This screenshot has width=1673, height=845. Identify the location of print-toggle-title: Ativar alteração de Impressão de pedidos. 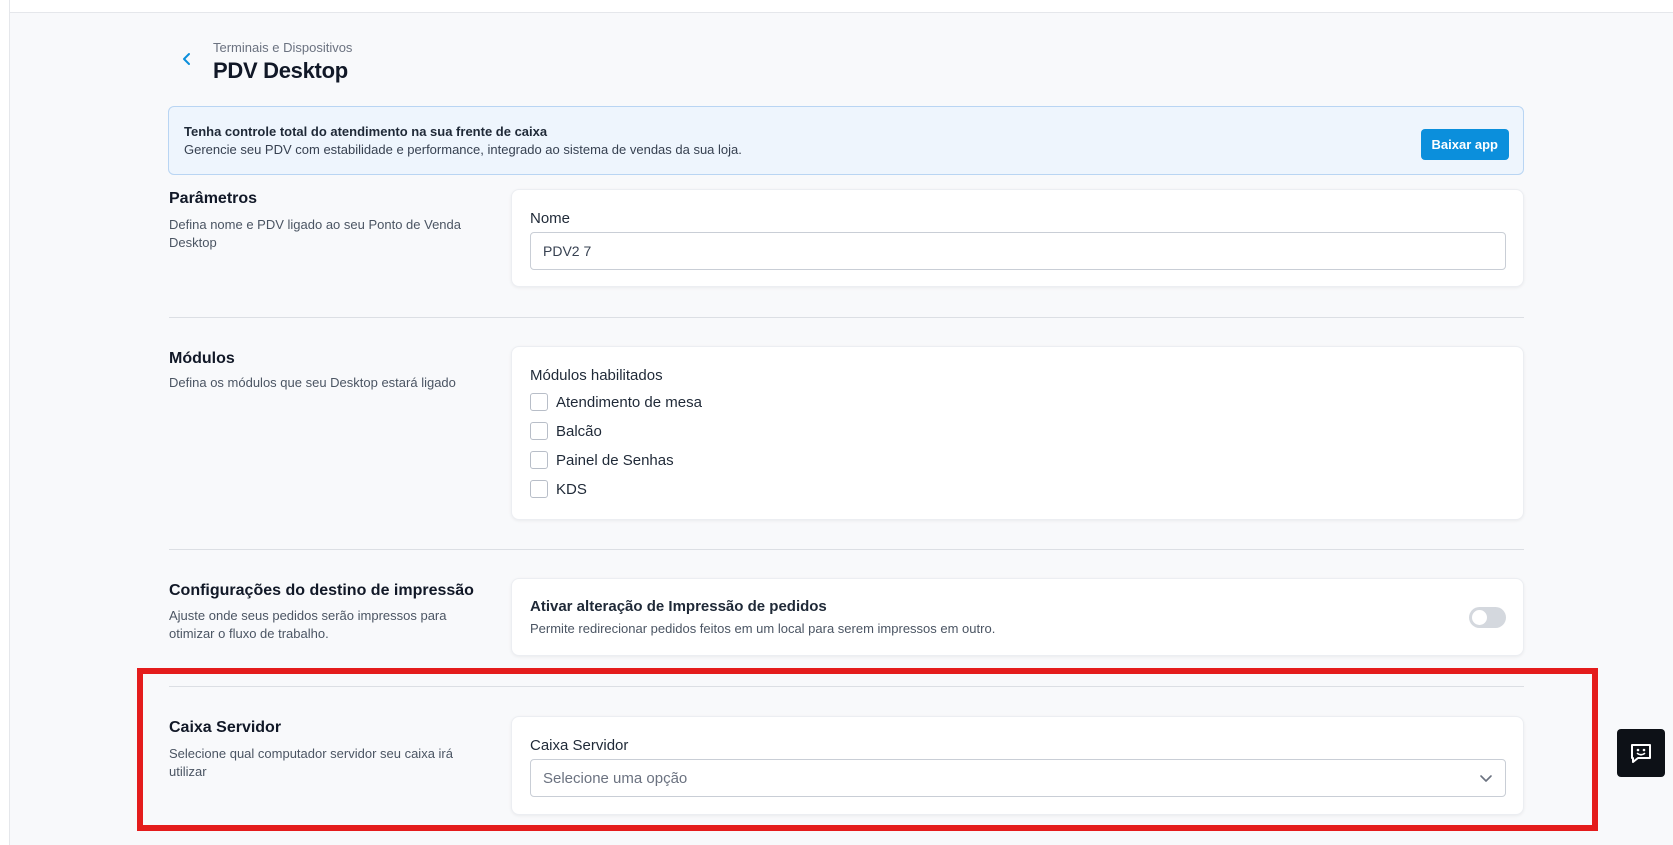
(678, 606).